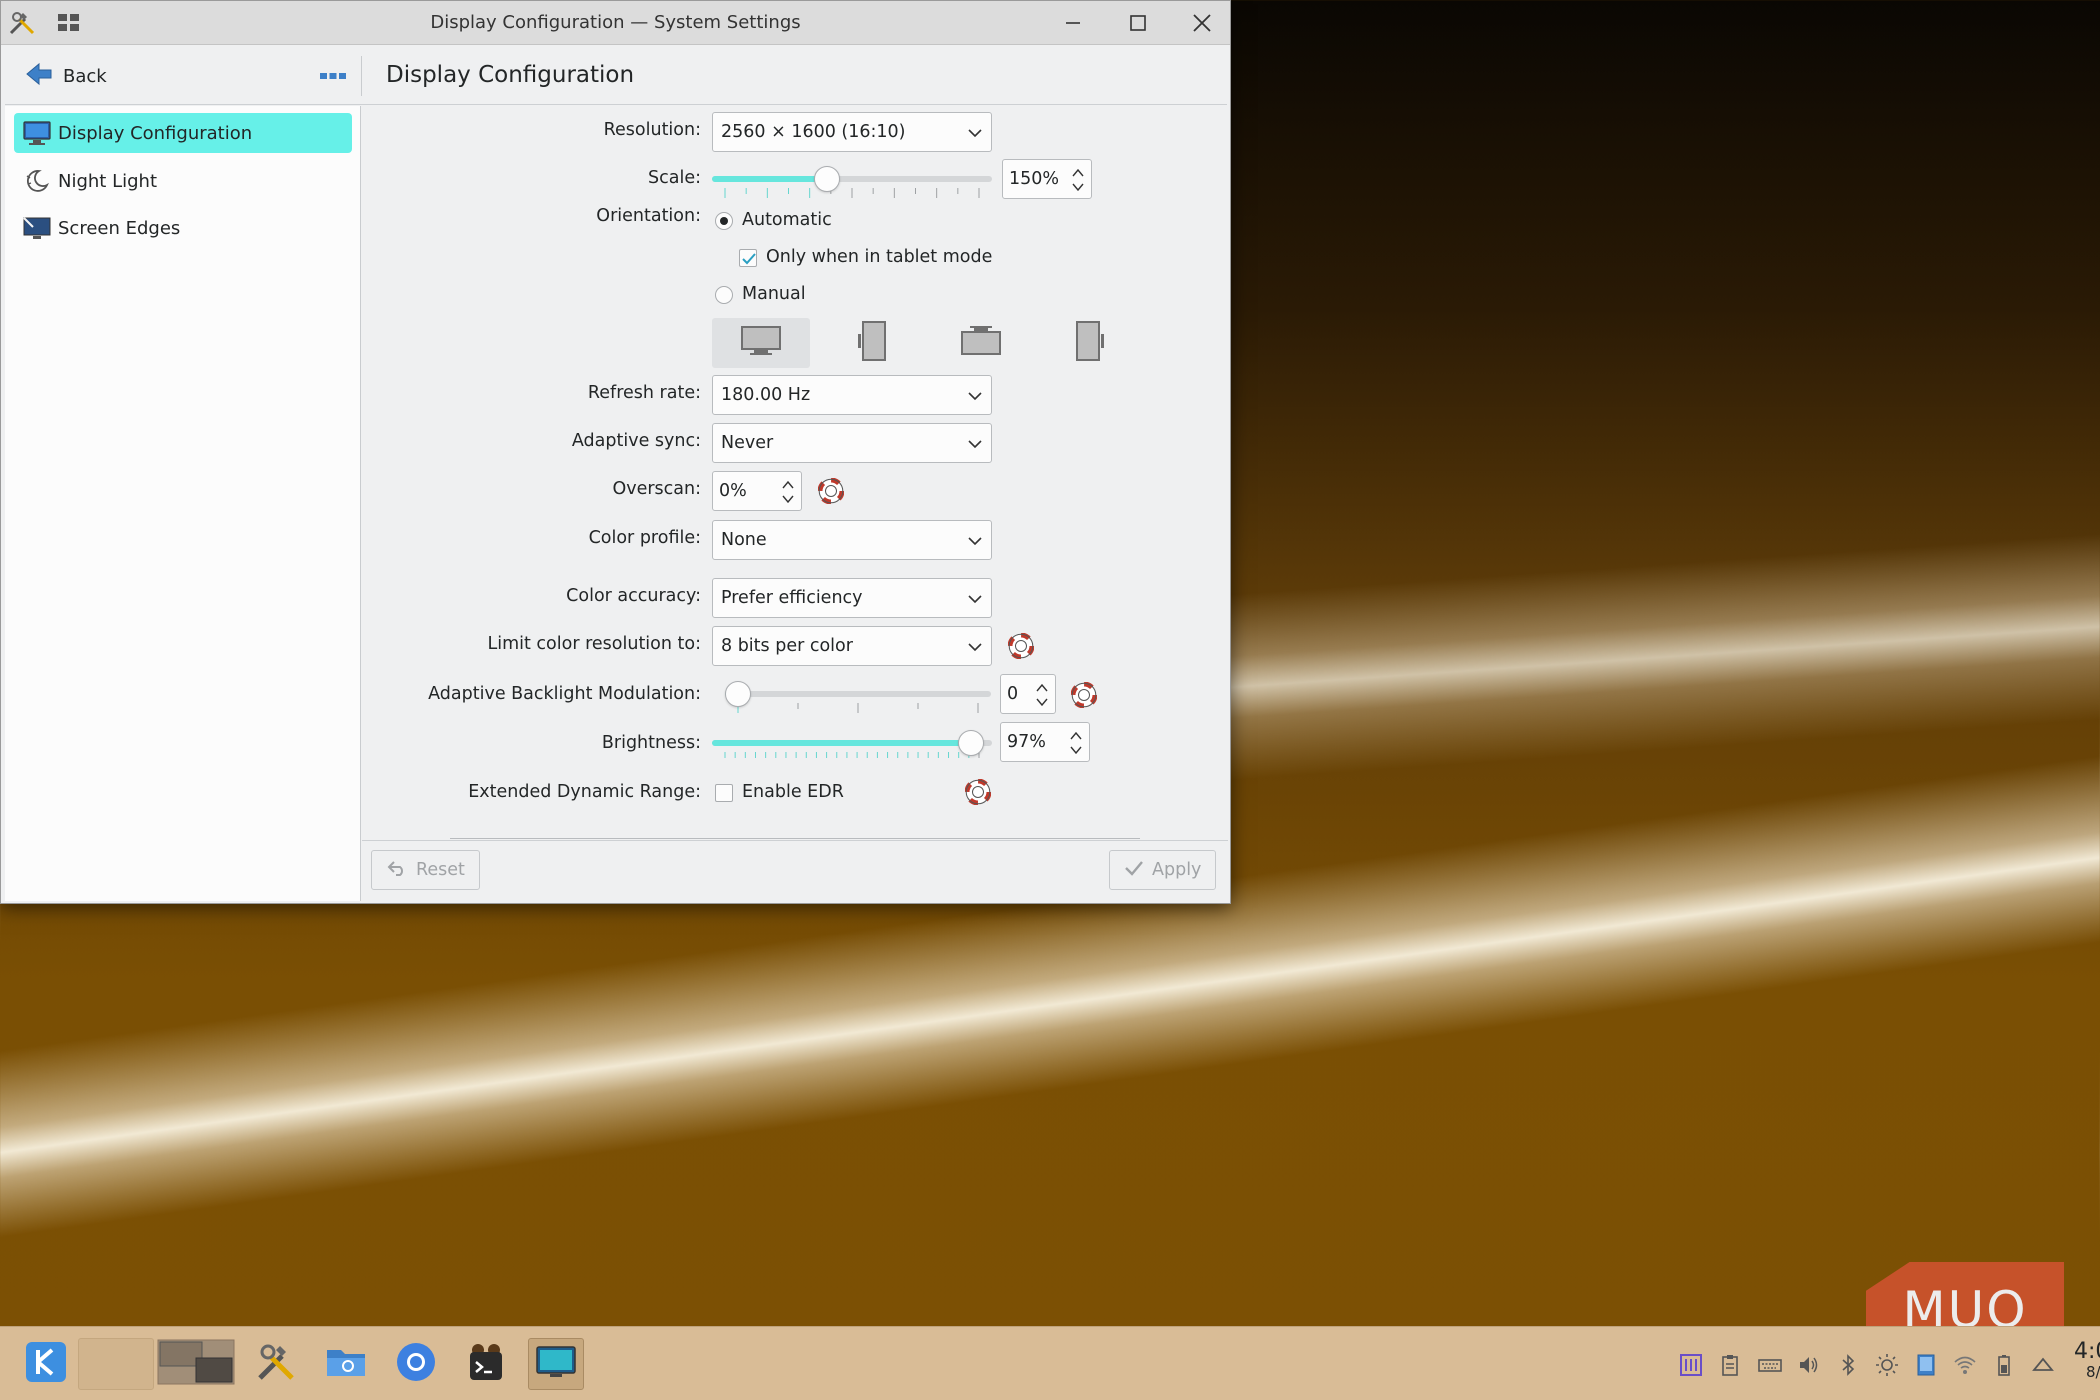  I want to click on abm-slider, so click(858, 696).